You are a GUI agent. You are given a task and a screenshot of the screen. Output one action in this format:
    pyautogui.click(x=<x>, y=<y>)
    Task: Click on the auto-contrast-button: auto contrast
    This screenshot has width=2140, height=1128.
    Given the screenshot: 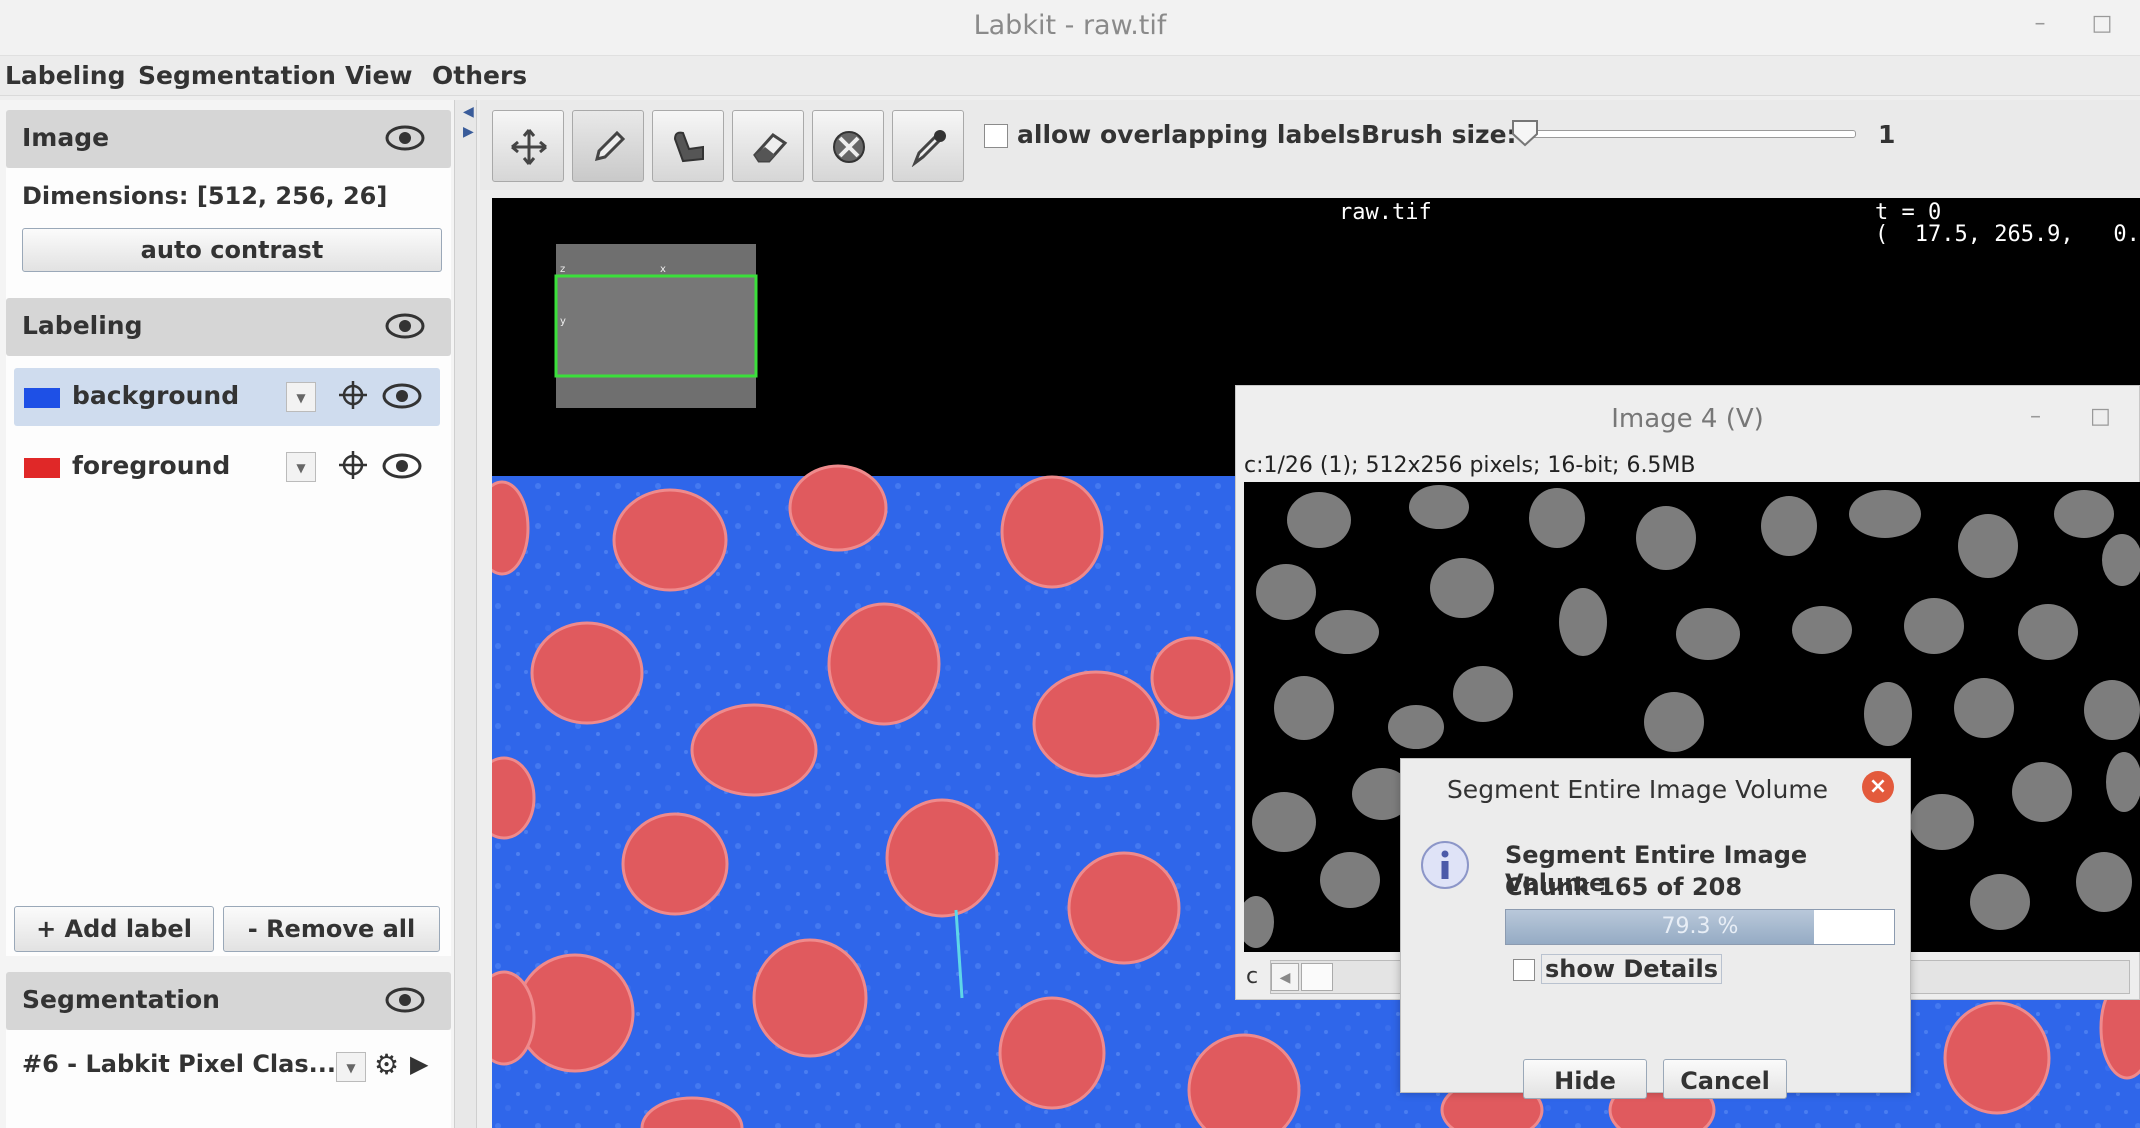 What is the action you would take?
    pyautogui.click(x=232, y=250)
    